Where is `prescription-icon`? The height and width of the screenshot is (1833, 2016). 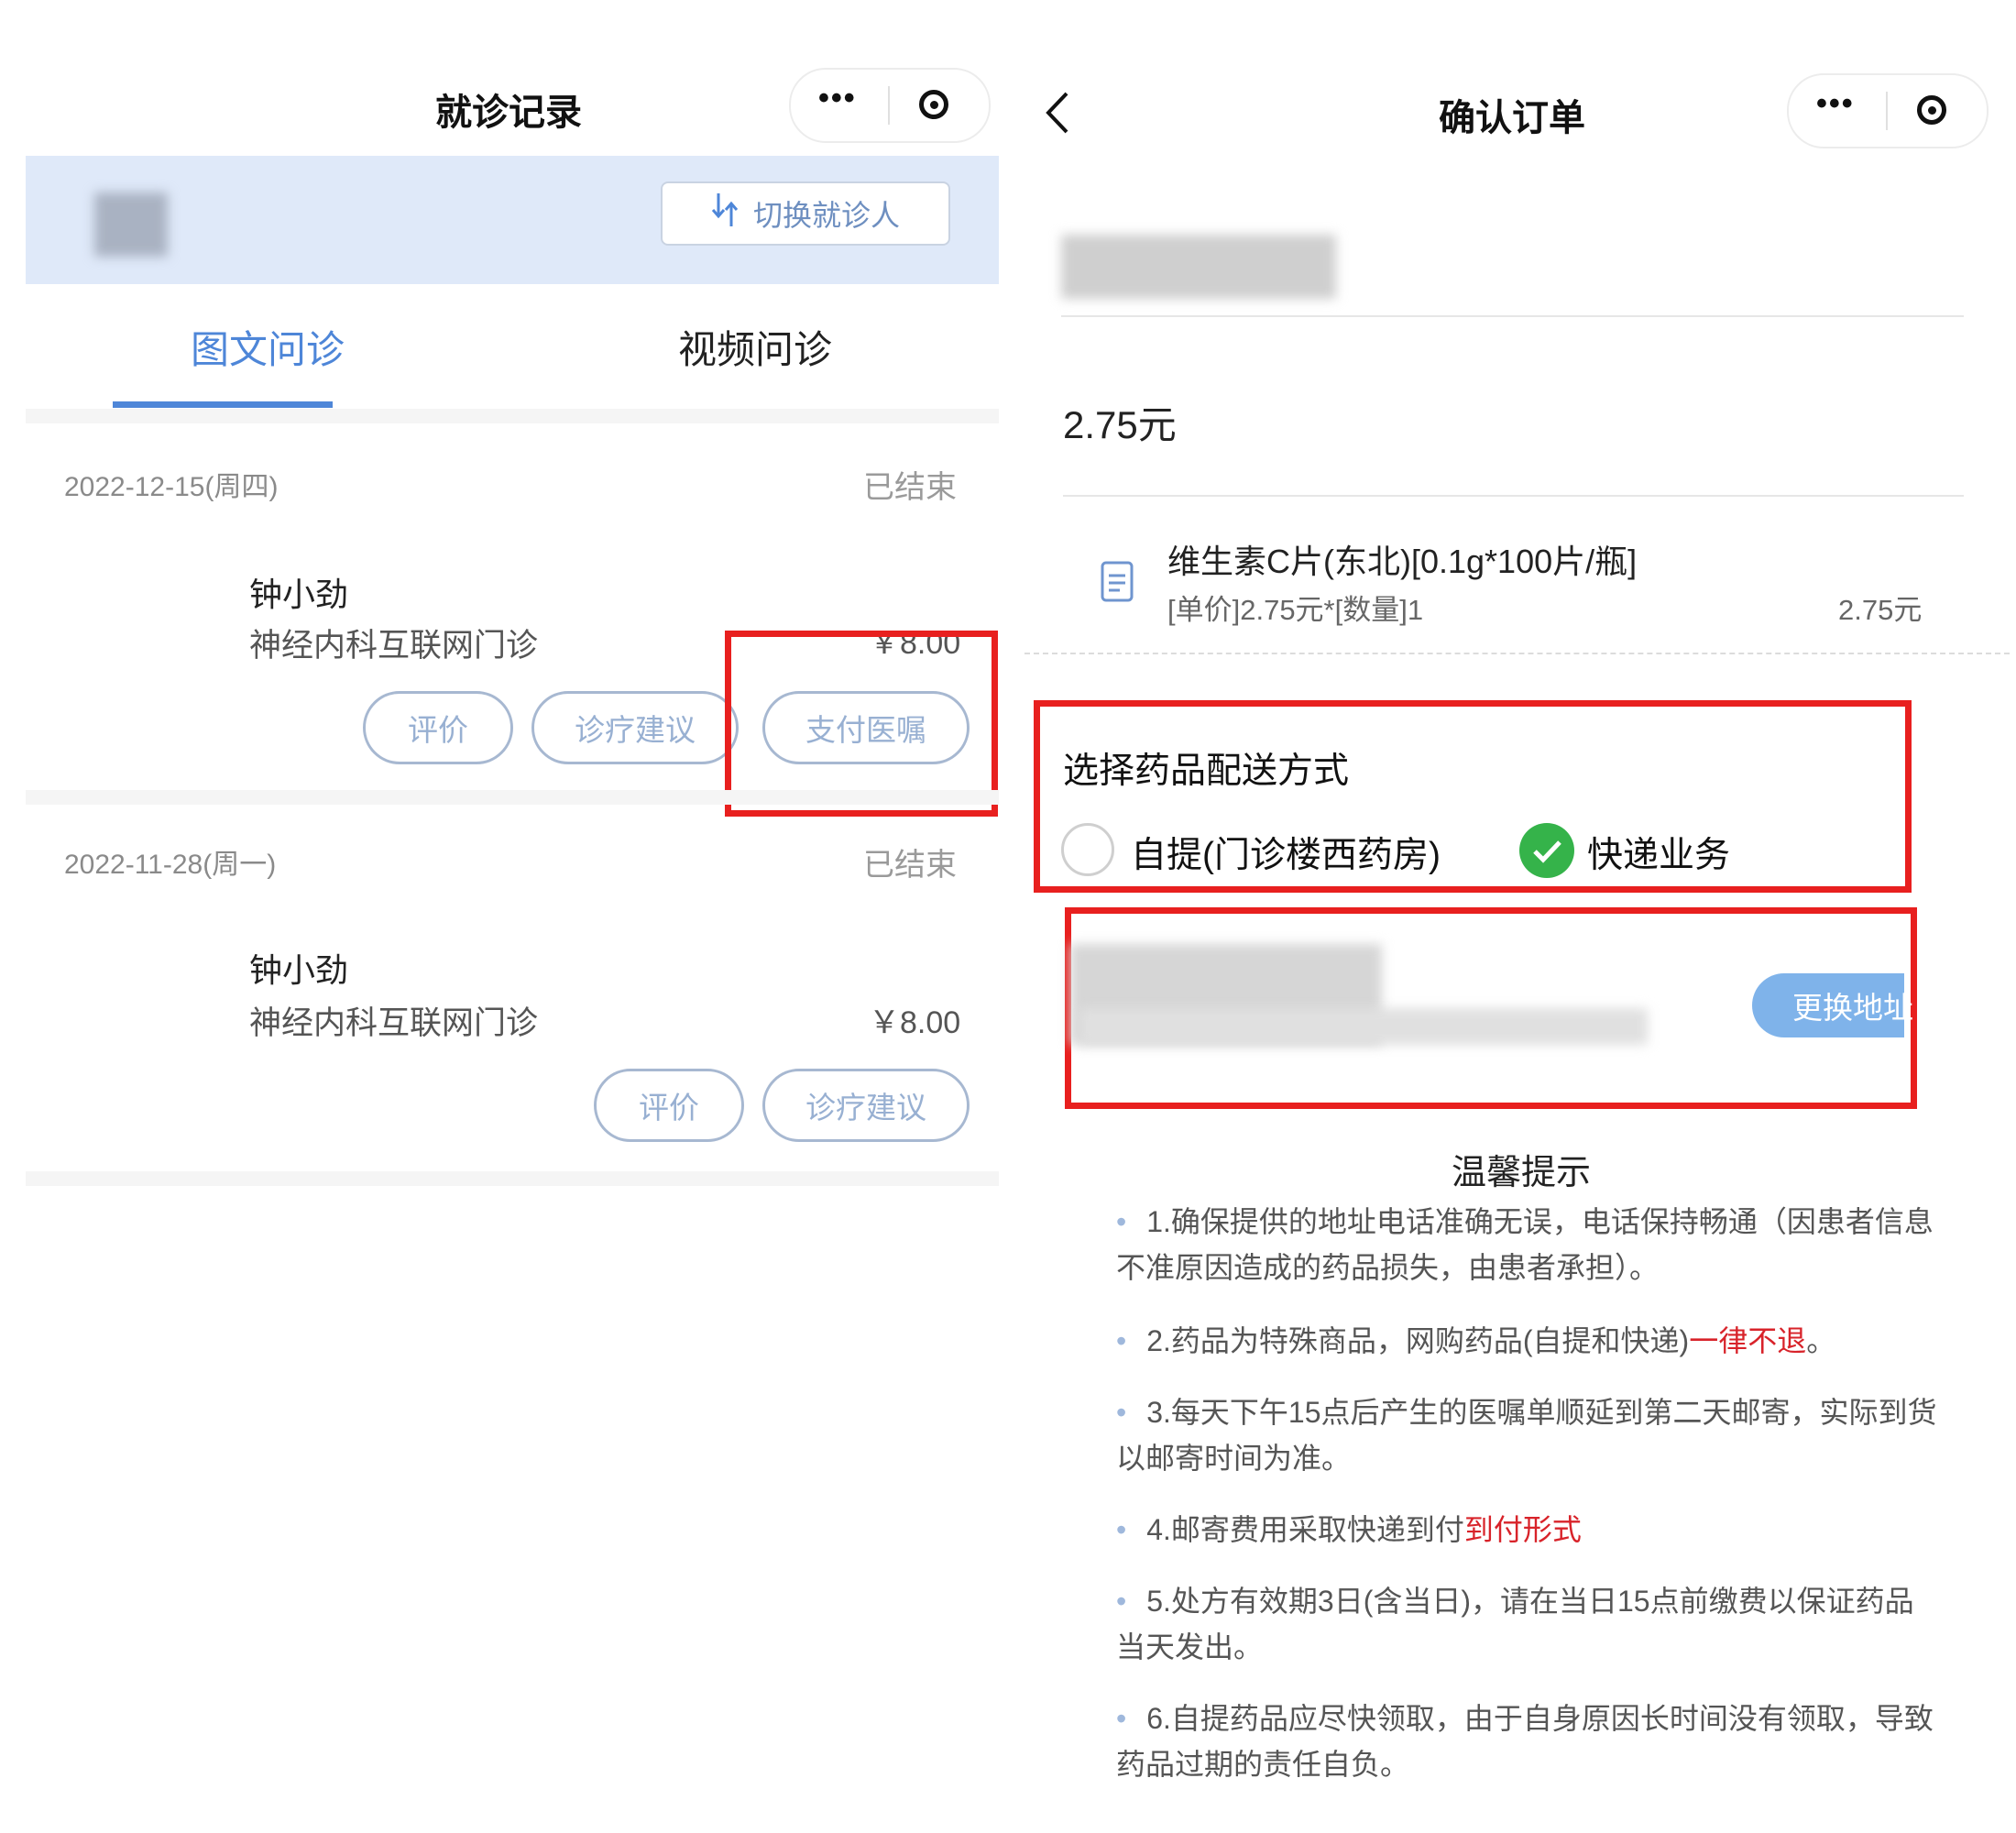
prescription-icon is located at coordinates (1117, 583).